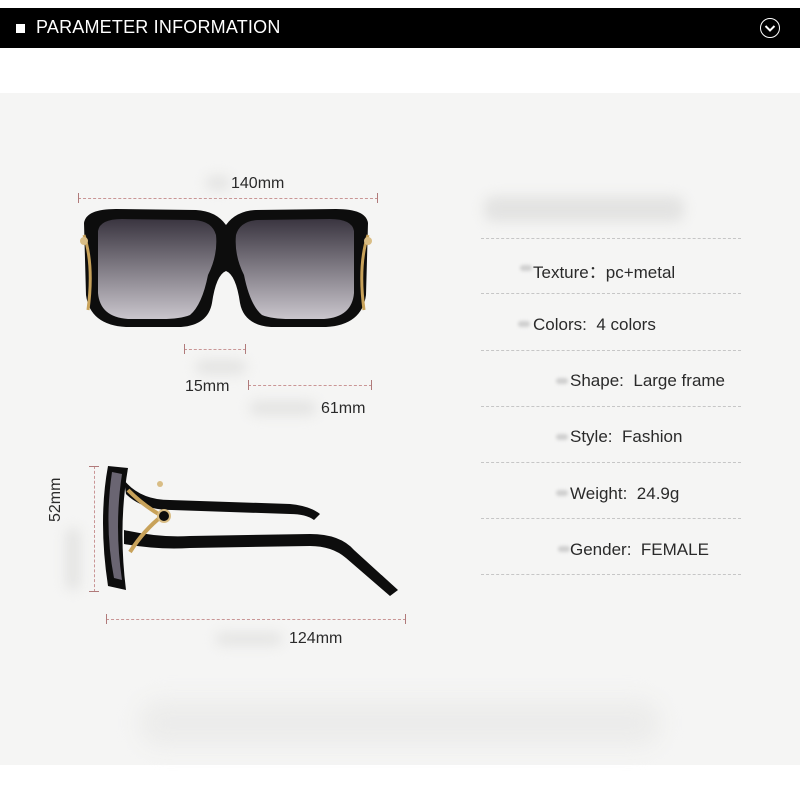 The width and height of the screenshot is (800, 800). What do you see at coordinates (558, 324) in the screenshot?
I see `spec-label: Colors` at bounding box center [558, 324].